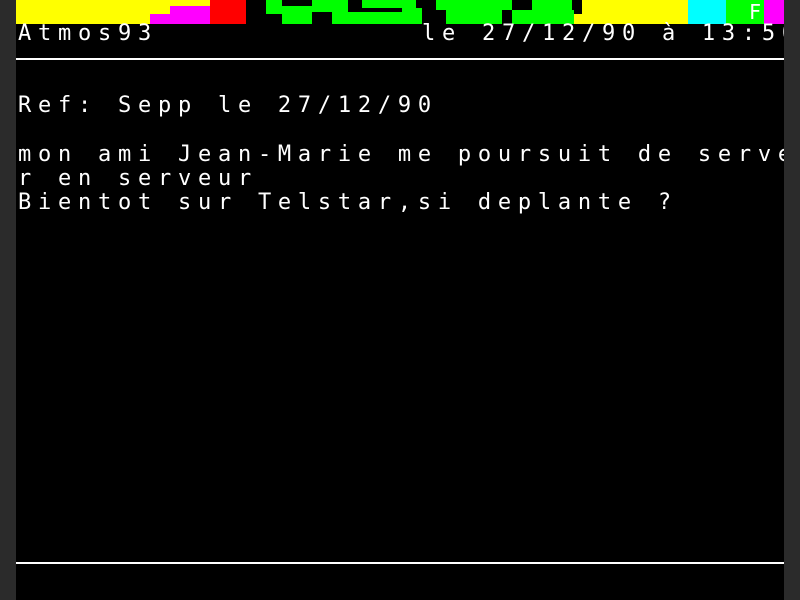 The image size is (800, 600). What do you see at coordinates (603, 33) in the screenshot?
I see `header-datetime: le 27/12/90 à 13:50` at bounding box center [603, 33].